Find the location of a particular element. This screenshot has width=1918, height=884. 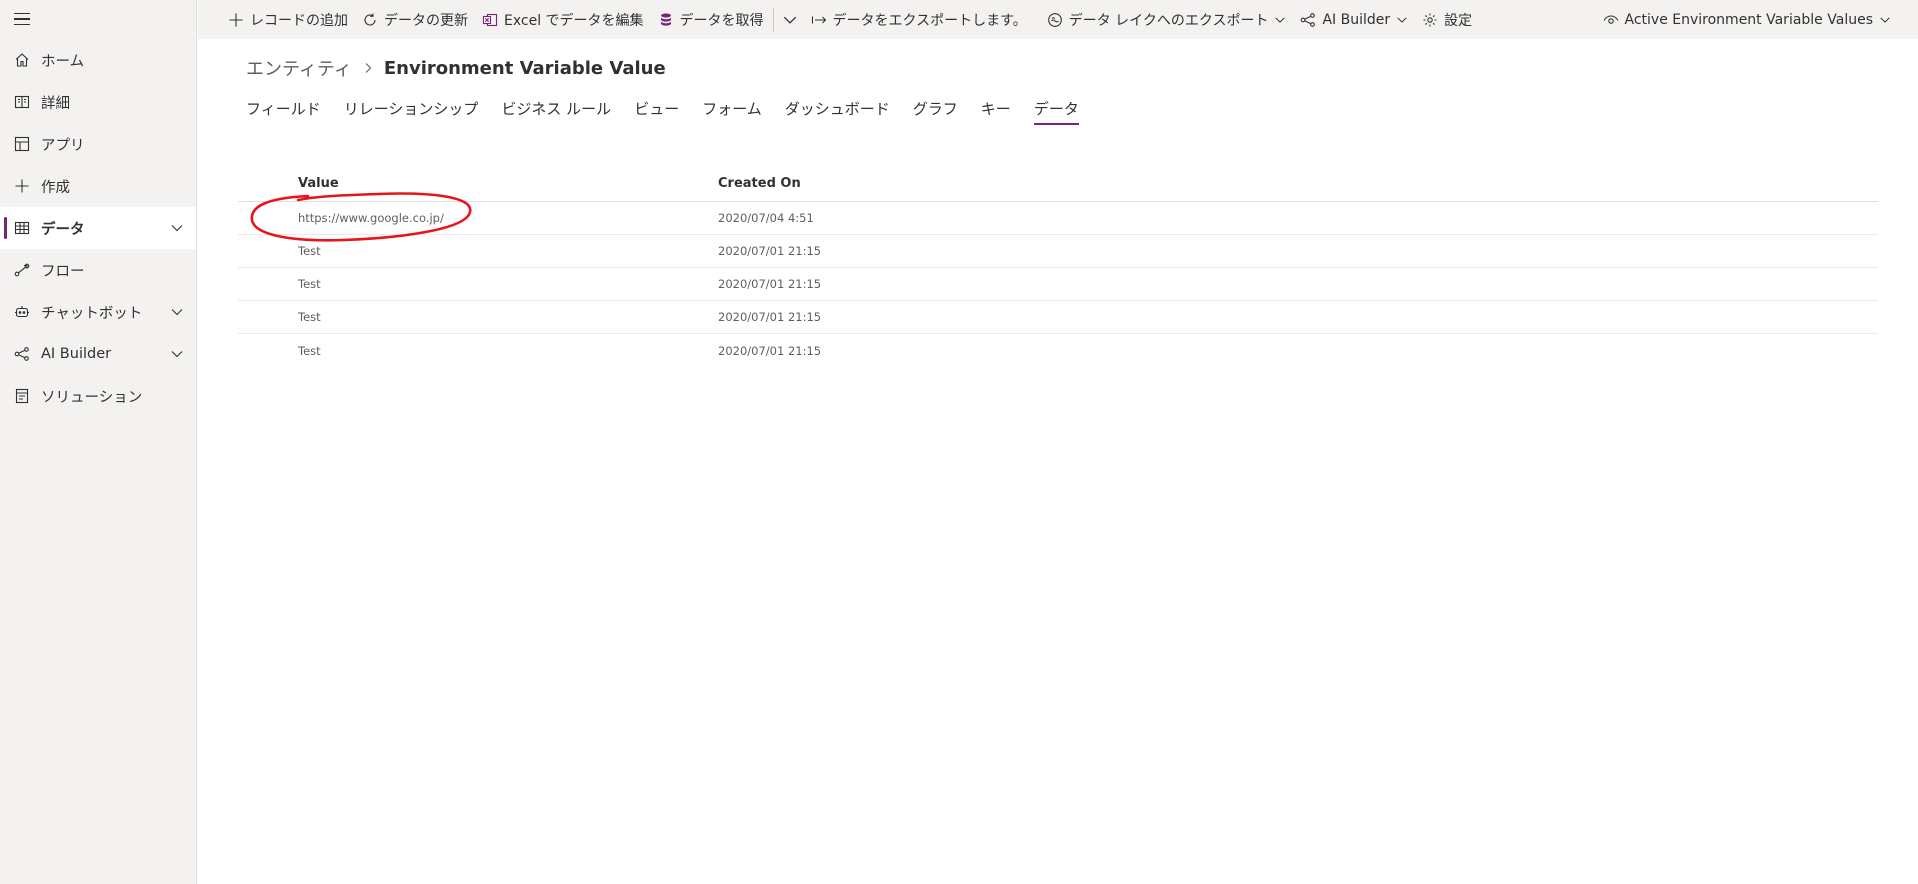

view-selector: Active Environment Variable Values is located at coordinates (1747, 19).